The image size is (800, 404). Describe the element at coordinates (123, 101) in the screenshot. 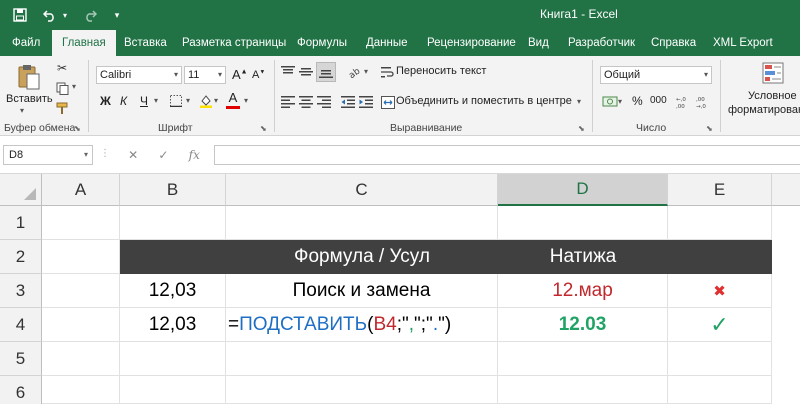

I see `italic-button: К` at that location.